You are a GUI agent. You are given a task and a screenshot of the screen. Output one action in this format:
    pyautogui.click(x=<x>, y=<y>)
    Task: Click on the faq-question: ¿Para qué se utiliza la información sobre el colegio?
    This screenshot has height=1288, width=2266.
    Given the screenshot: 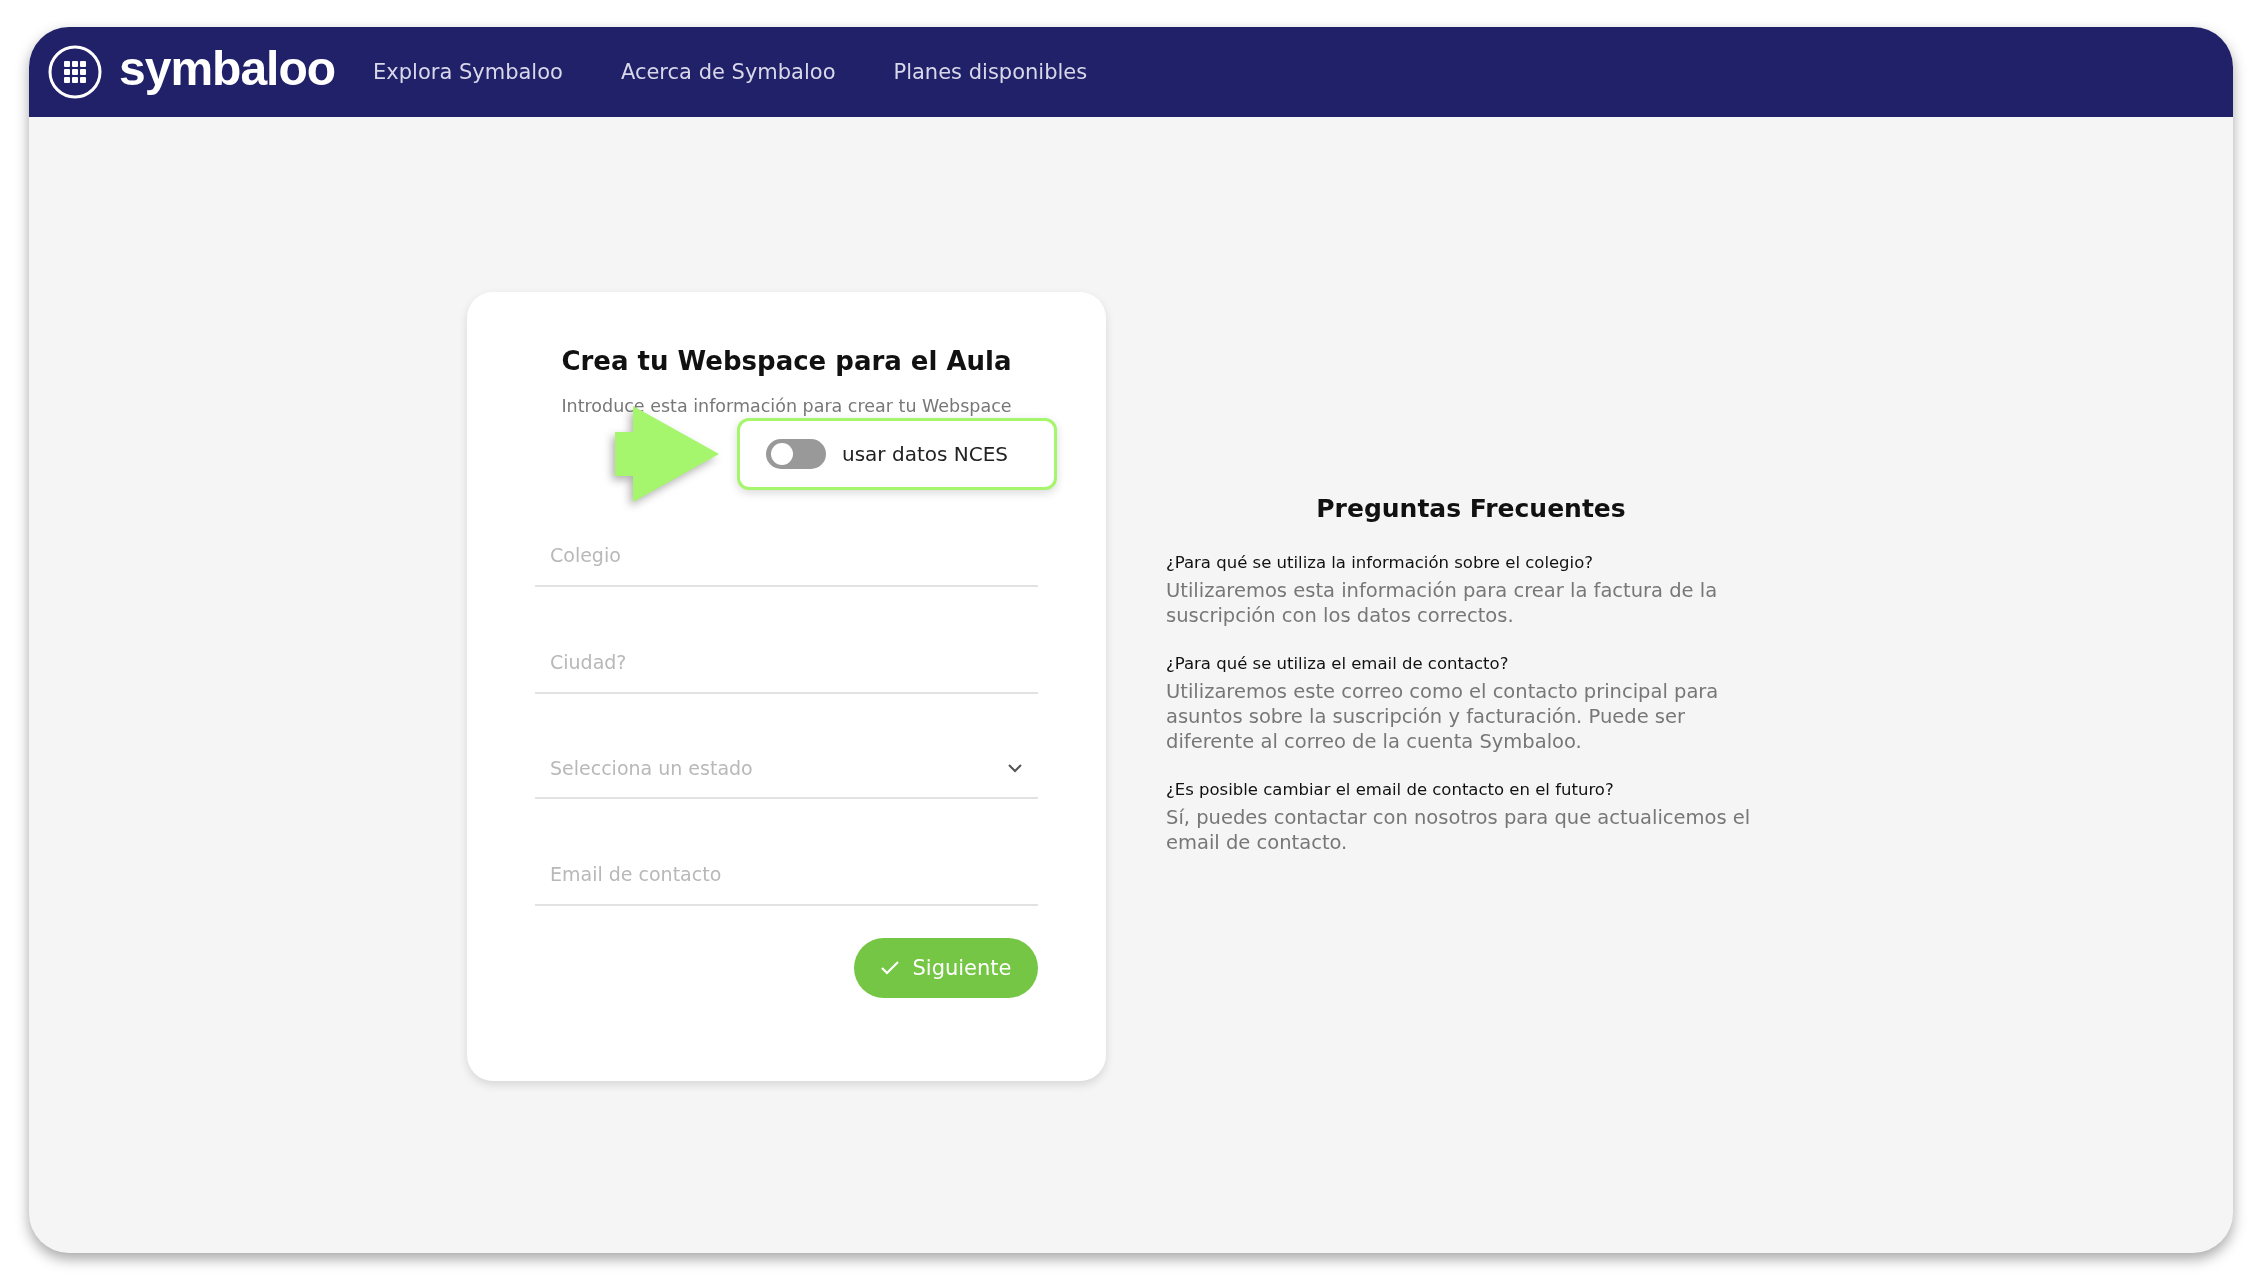 What is the action you would take?
    pyautogui.click(x=1380, y=562)
    